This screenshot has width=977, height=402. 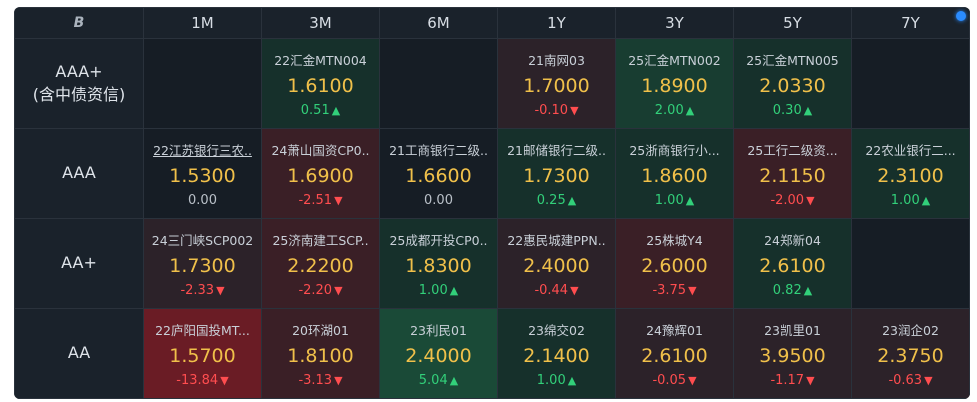 What do you see at coordinates (202, 239) in the screenshot?
I see `bond-name: 24三门峡SCP002` at bounding box center [202, 239].